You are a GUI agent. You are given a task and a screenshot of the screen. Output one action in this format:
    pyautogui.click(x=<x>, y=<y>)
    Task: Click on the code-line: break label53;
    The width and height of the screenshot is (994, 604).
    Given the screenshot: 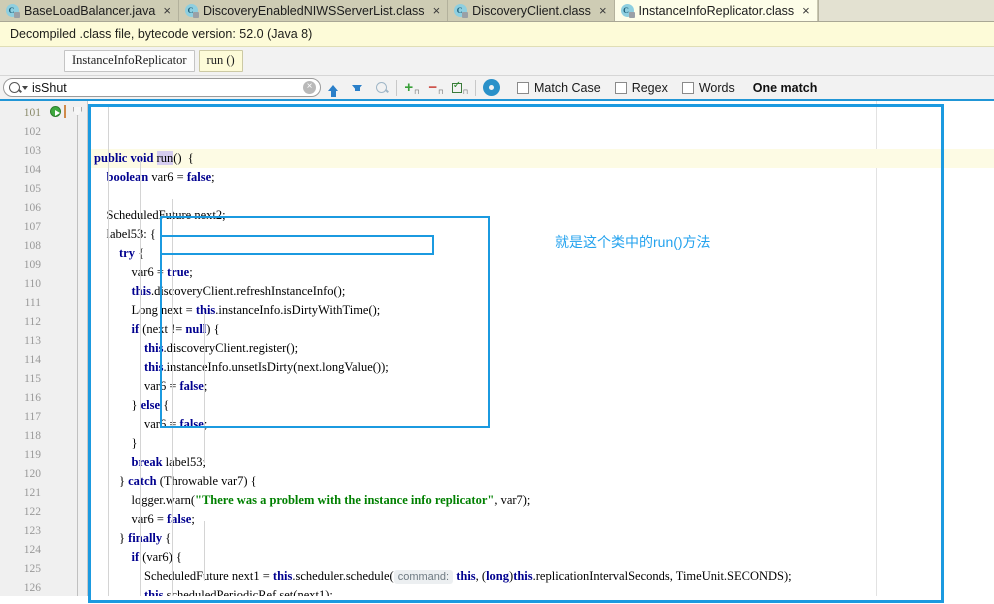 What is the action you would take?
    pyautogui.click(x=541, y=462)
    